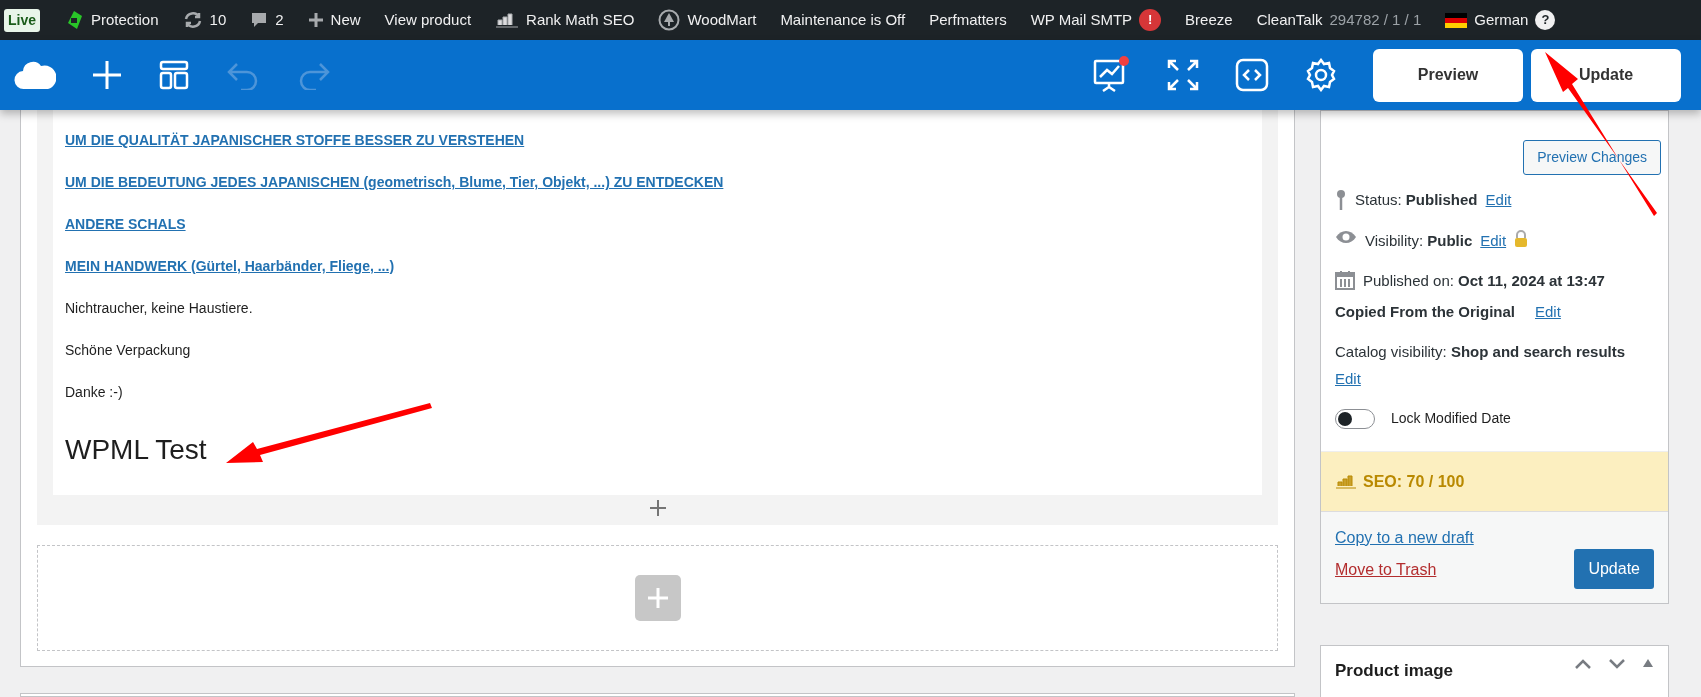 Image resolution: width=1701 pixels, height=697 pixels. What do you see at coordinates (1346, 481) in the screenshot?
I see `rank-chart-icon` at bounding box center [1346, 481].